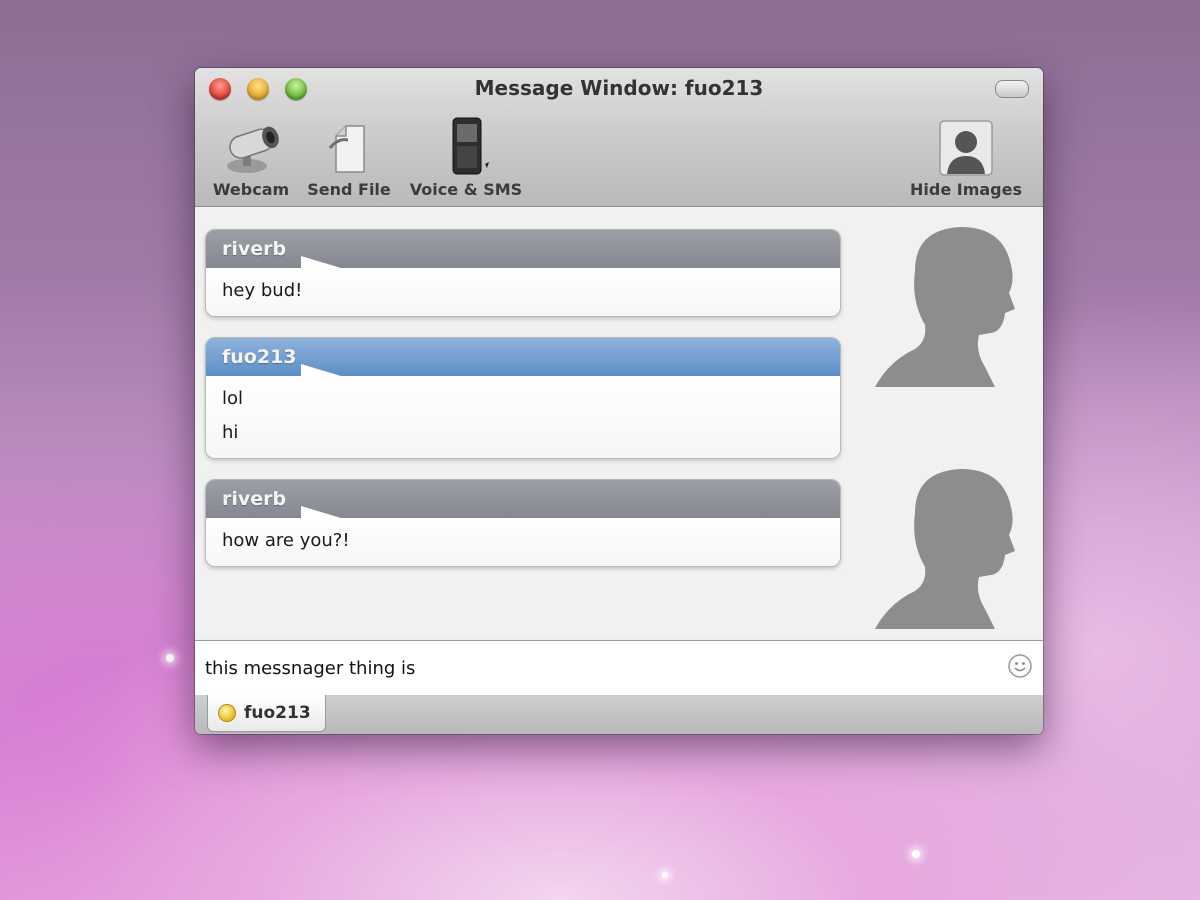 The width and height of the screenshot is (1200, 900). What do you see at coordinates (262, 290) in the screenshot?
I see `message-line: hey bud!` at bounding box center [262, 290].